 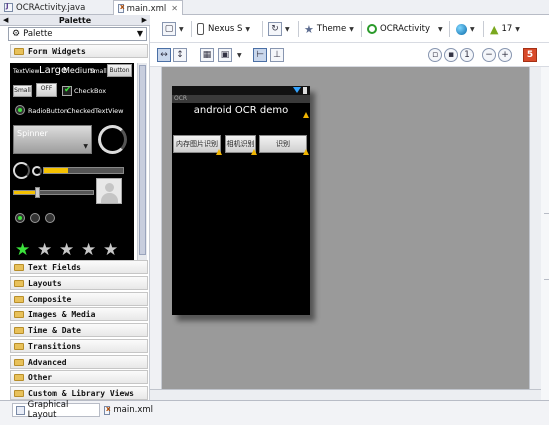 What do you see at coordinates (142, 160) in the screenshot?
I see `scrollbar-thumb` at bounding box center [142, 160].